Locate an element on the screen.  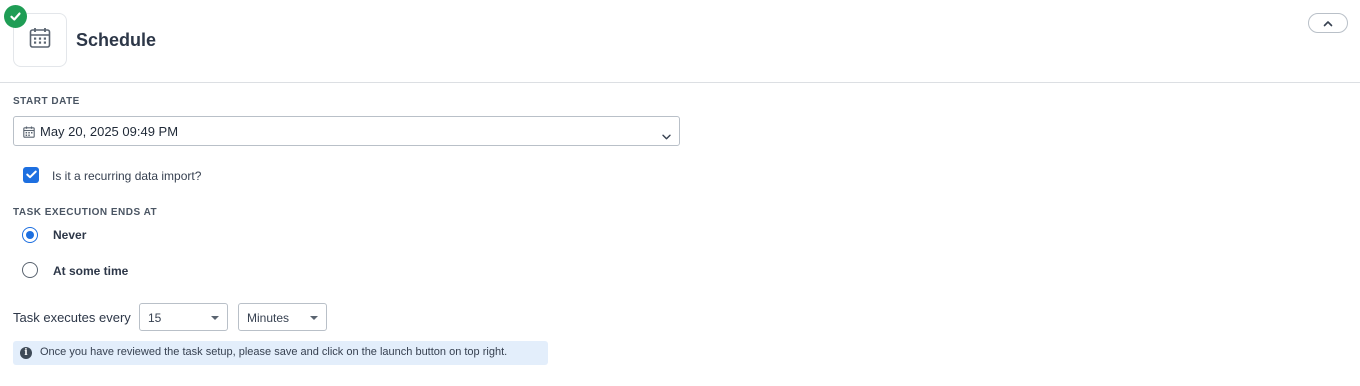
recurring-checkbox is located at coordinates (31, 175).